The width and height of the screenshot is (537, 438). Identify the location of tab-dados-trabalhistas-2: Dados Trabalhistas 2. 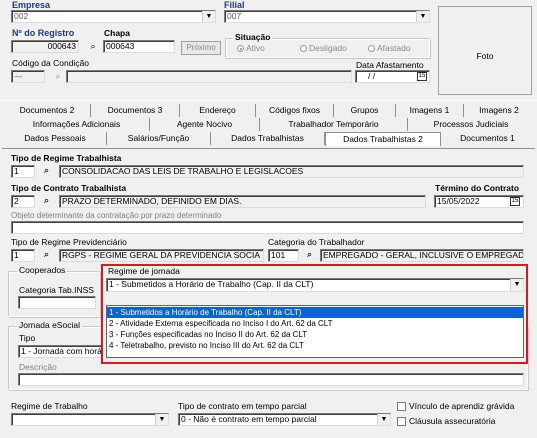
(383, 139).